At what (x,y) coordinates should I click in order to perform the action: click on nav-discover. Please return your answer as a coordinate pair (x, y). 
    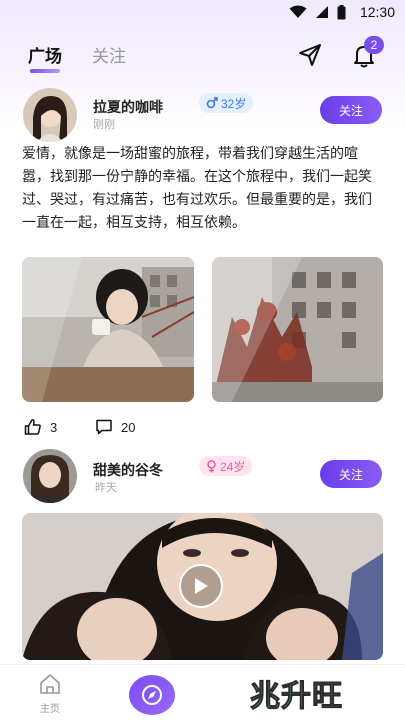
    Looking at the image, I should click on (152, 695).